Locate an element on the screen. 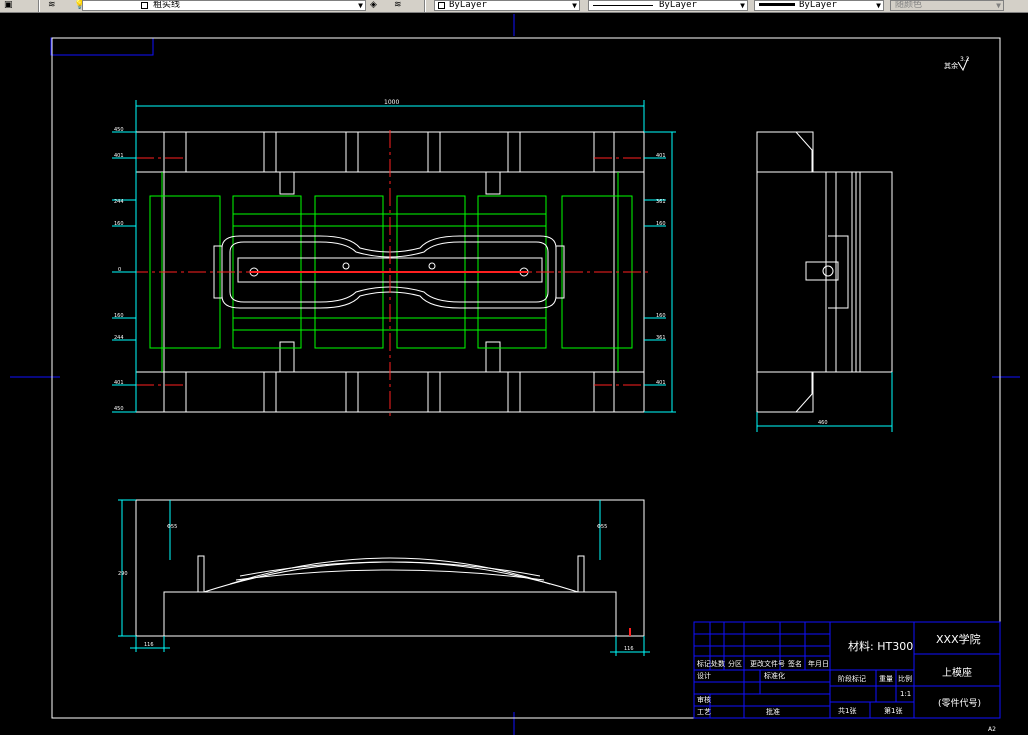  review-label: 审核 is located at coordinates (704, 699).